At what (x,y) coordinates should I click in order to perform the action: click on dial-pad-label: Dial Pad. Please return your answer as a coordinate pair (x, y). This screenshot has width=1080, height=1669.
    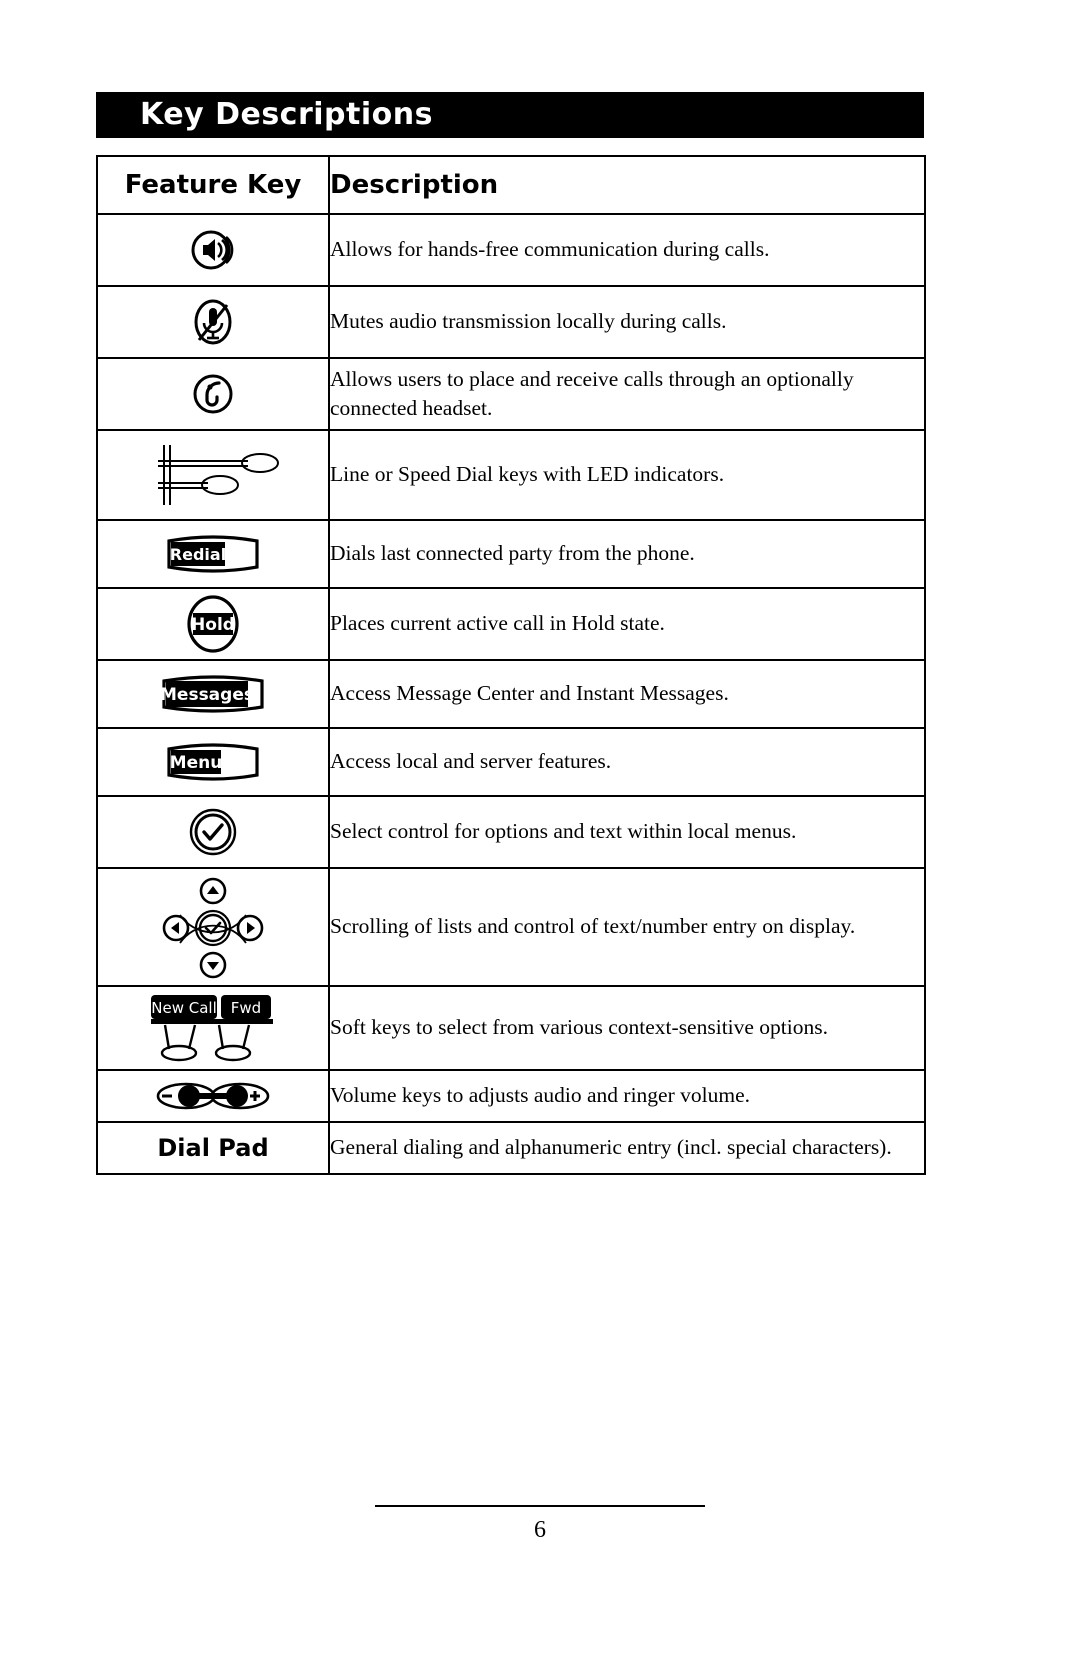
    Looking at the image, I should click on (213, 1148).